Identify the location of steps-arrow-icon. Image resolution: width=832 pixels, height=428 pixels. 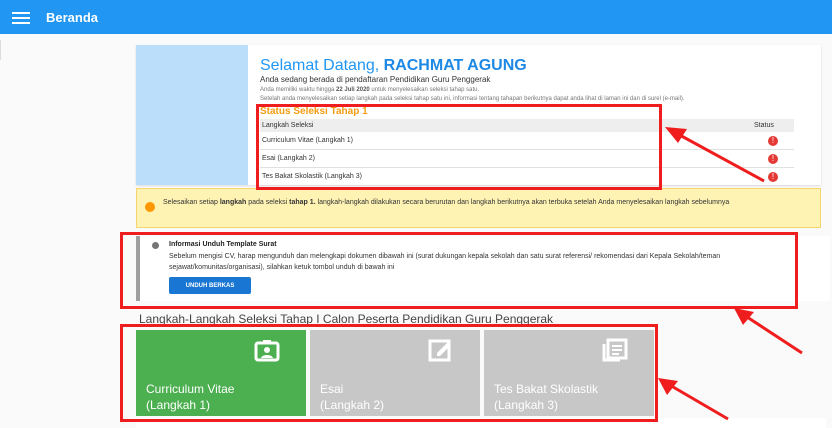
(693, 399).